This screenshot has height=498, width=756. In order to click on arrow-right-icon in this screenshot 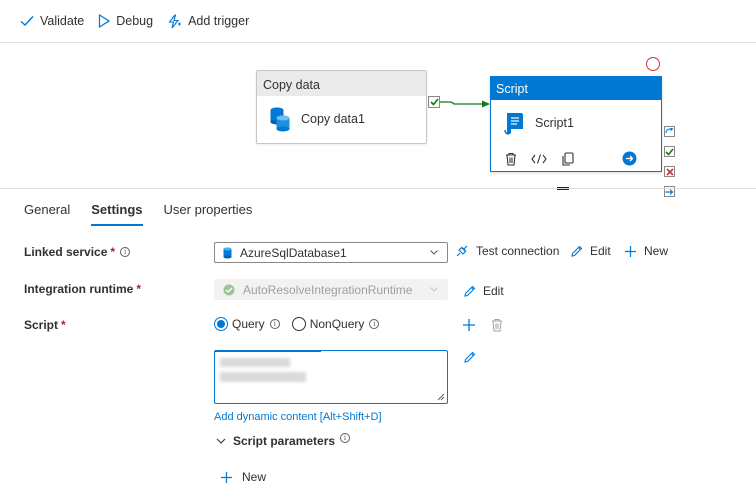, I will do `click(629, 158)`.